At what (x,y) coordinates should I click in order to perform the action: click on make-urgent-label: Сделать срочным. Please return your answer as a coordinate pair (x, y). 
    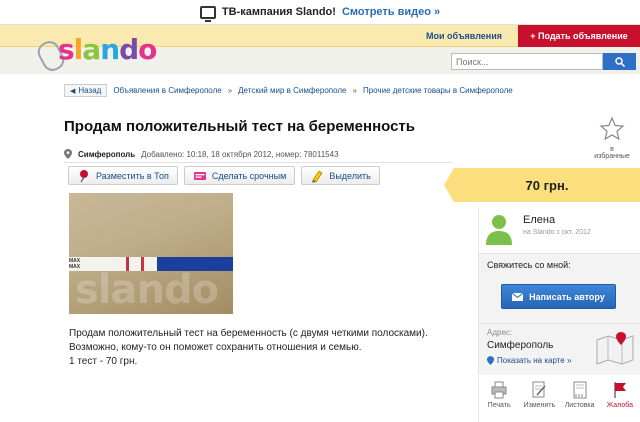
    Looking at the image, I should click on (249, 175).